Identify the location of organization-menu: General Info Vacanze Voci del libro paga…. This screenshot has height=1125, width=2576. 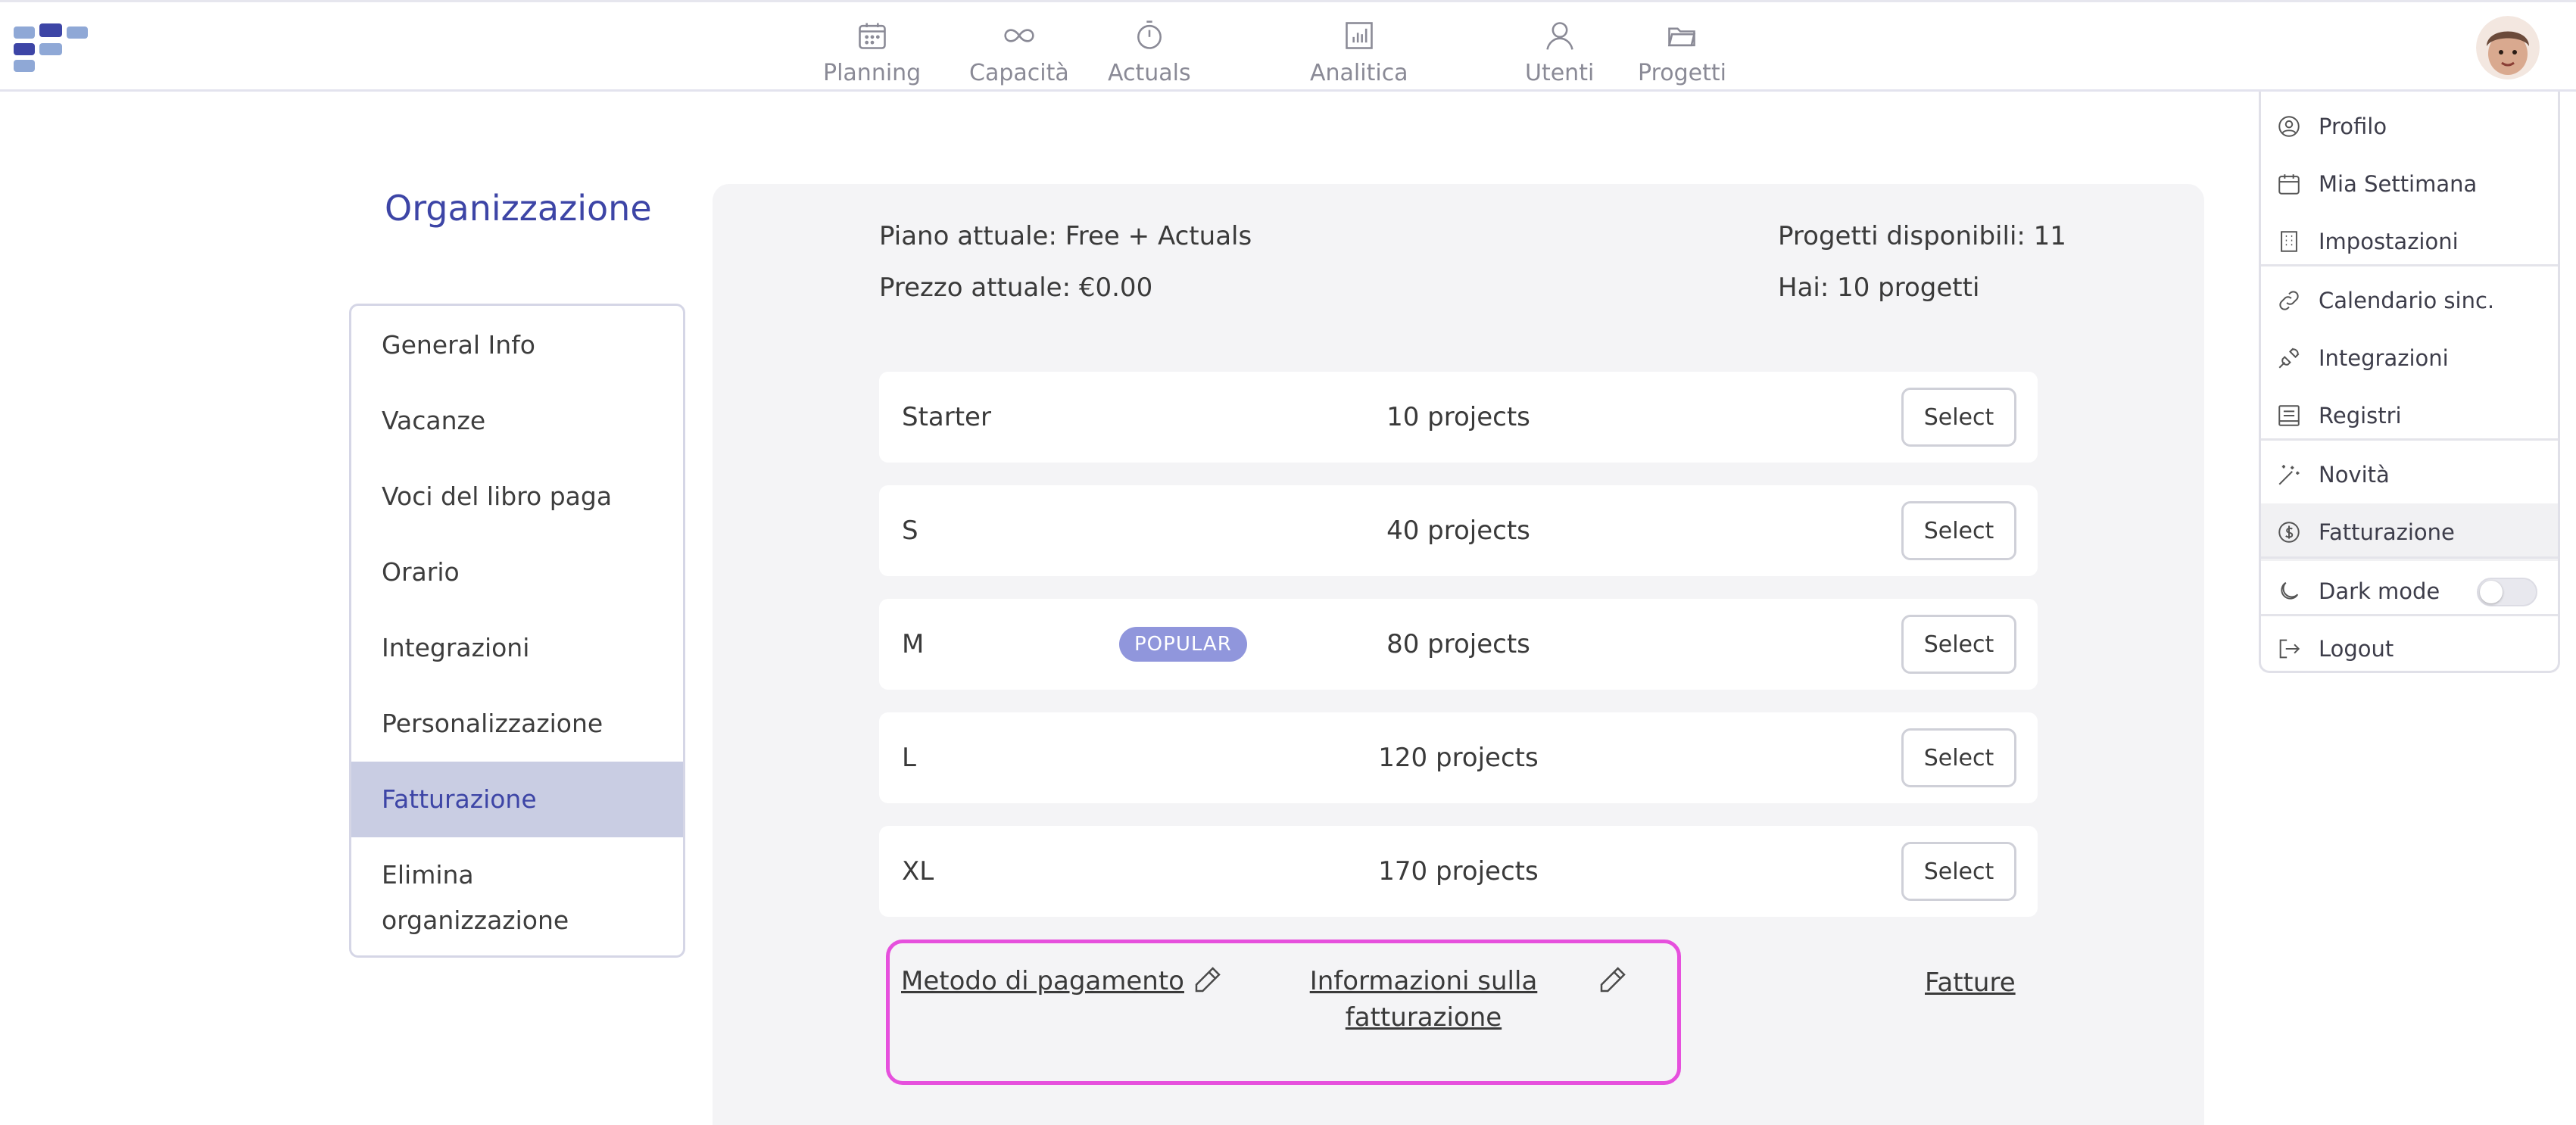
(517, 631).